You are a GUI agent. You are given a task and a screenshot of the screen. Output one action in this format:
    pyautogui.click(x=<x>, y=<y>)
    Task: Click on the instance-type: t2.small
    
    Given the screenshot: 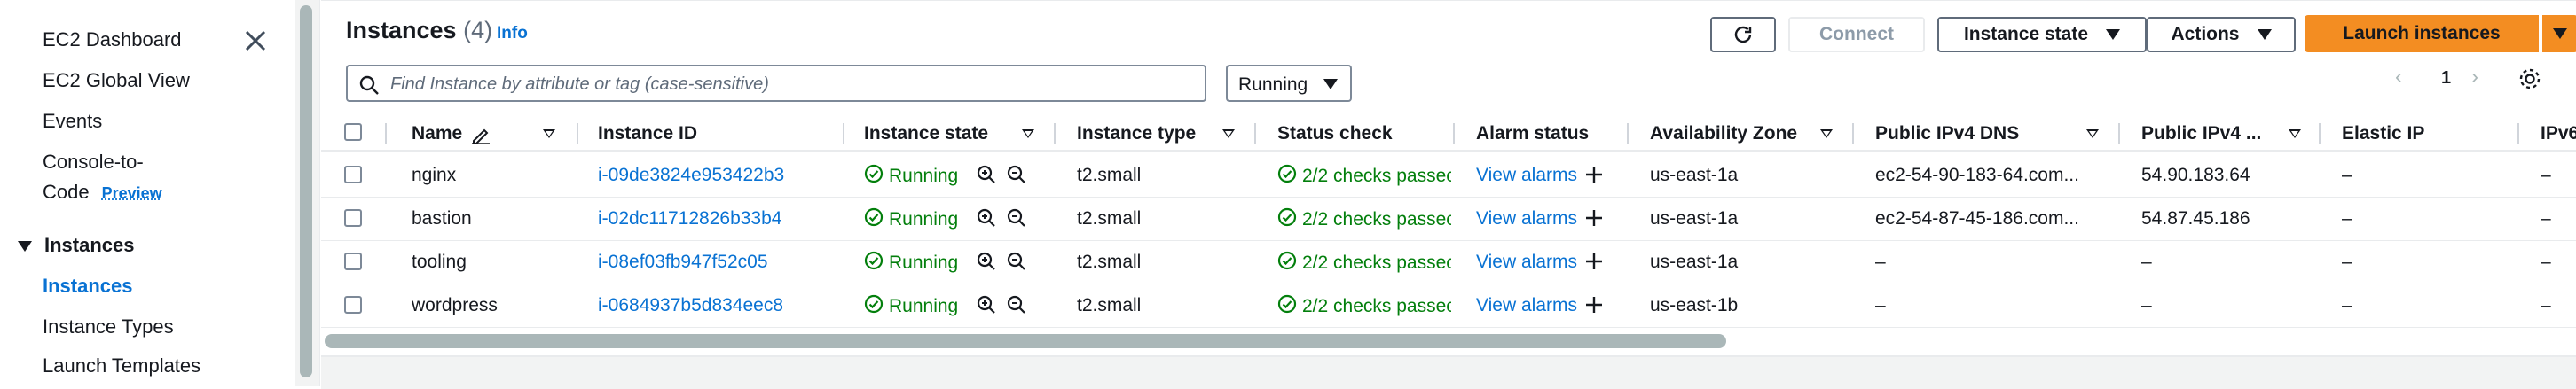 What is the action you would take?
    pyautogui.click(x=1109, y=175)
    